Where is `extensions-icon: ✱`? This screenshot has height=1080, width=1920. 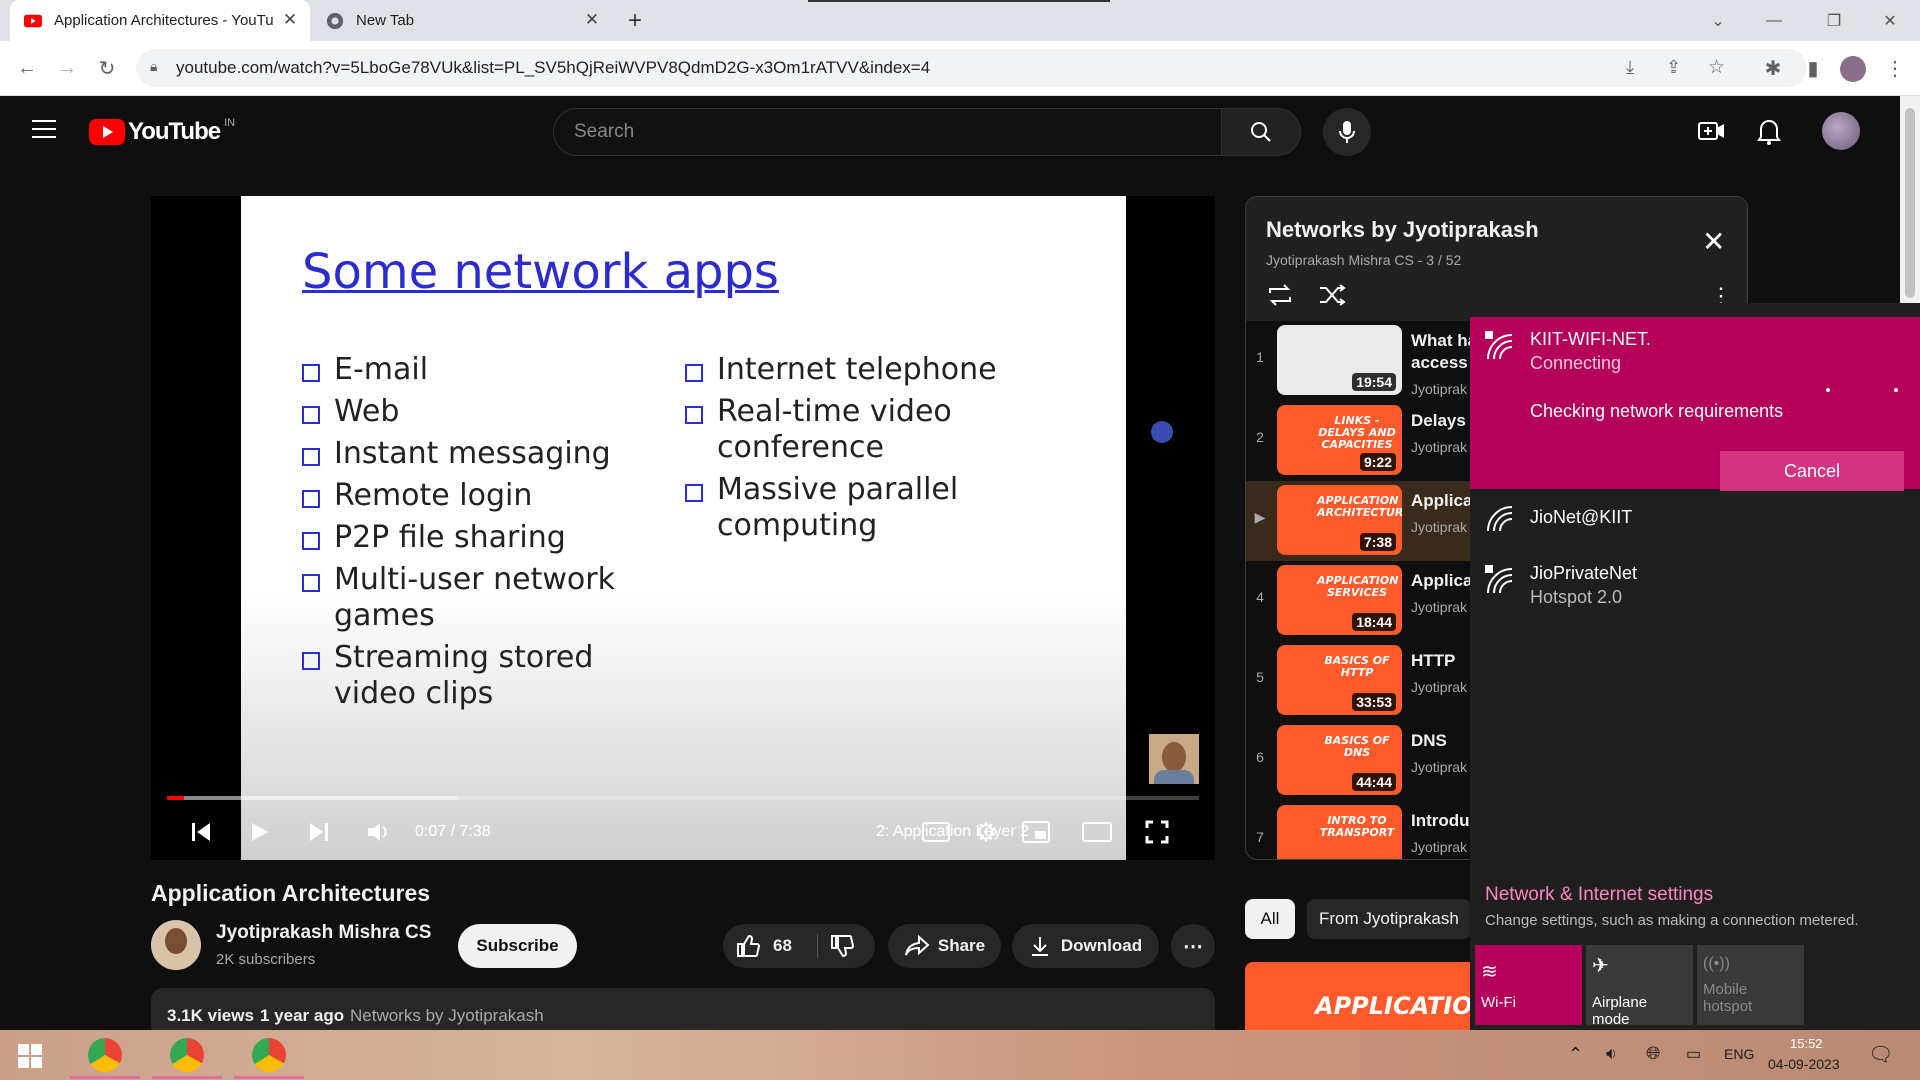
extensions-icon: ✱ is located at coordinates (1773, 68).